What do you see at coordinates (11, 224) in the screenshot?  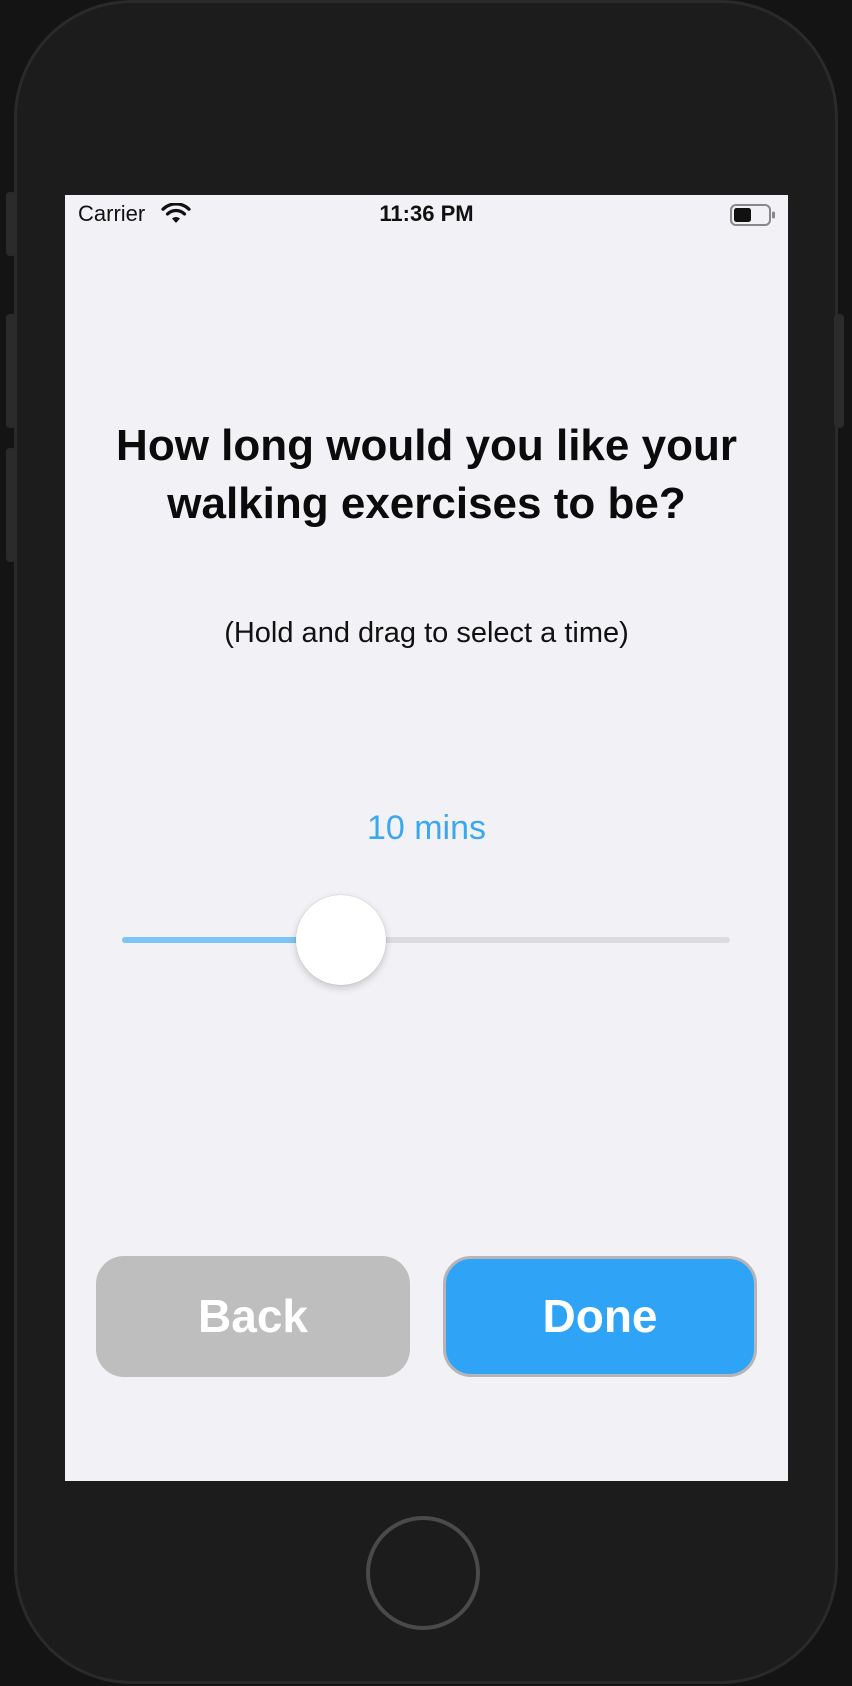 I see `mute-switch` at bounding box center [11, 224].